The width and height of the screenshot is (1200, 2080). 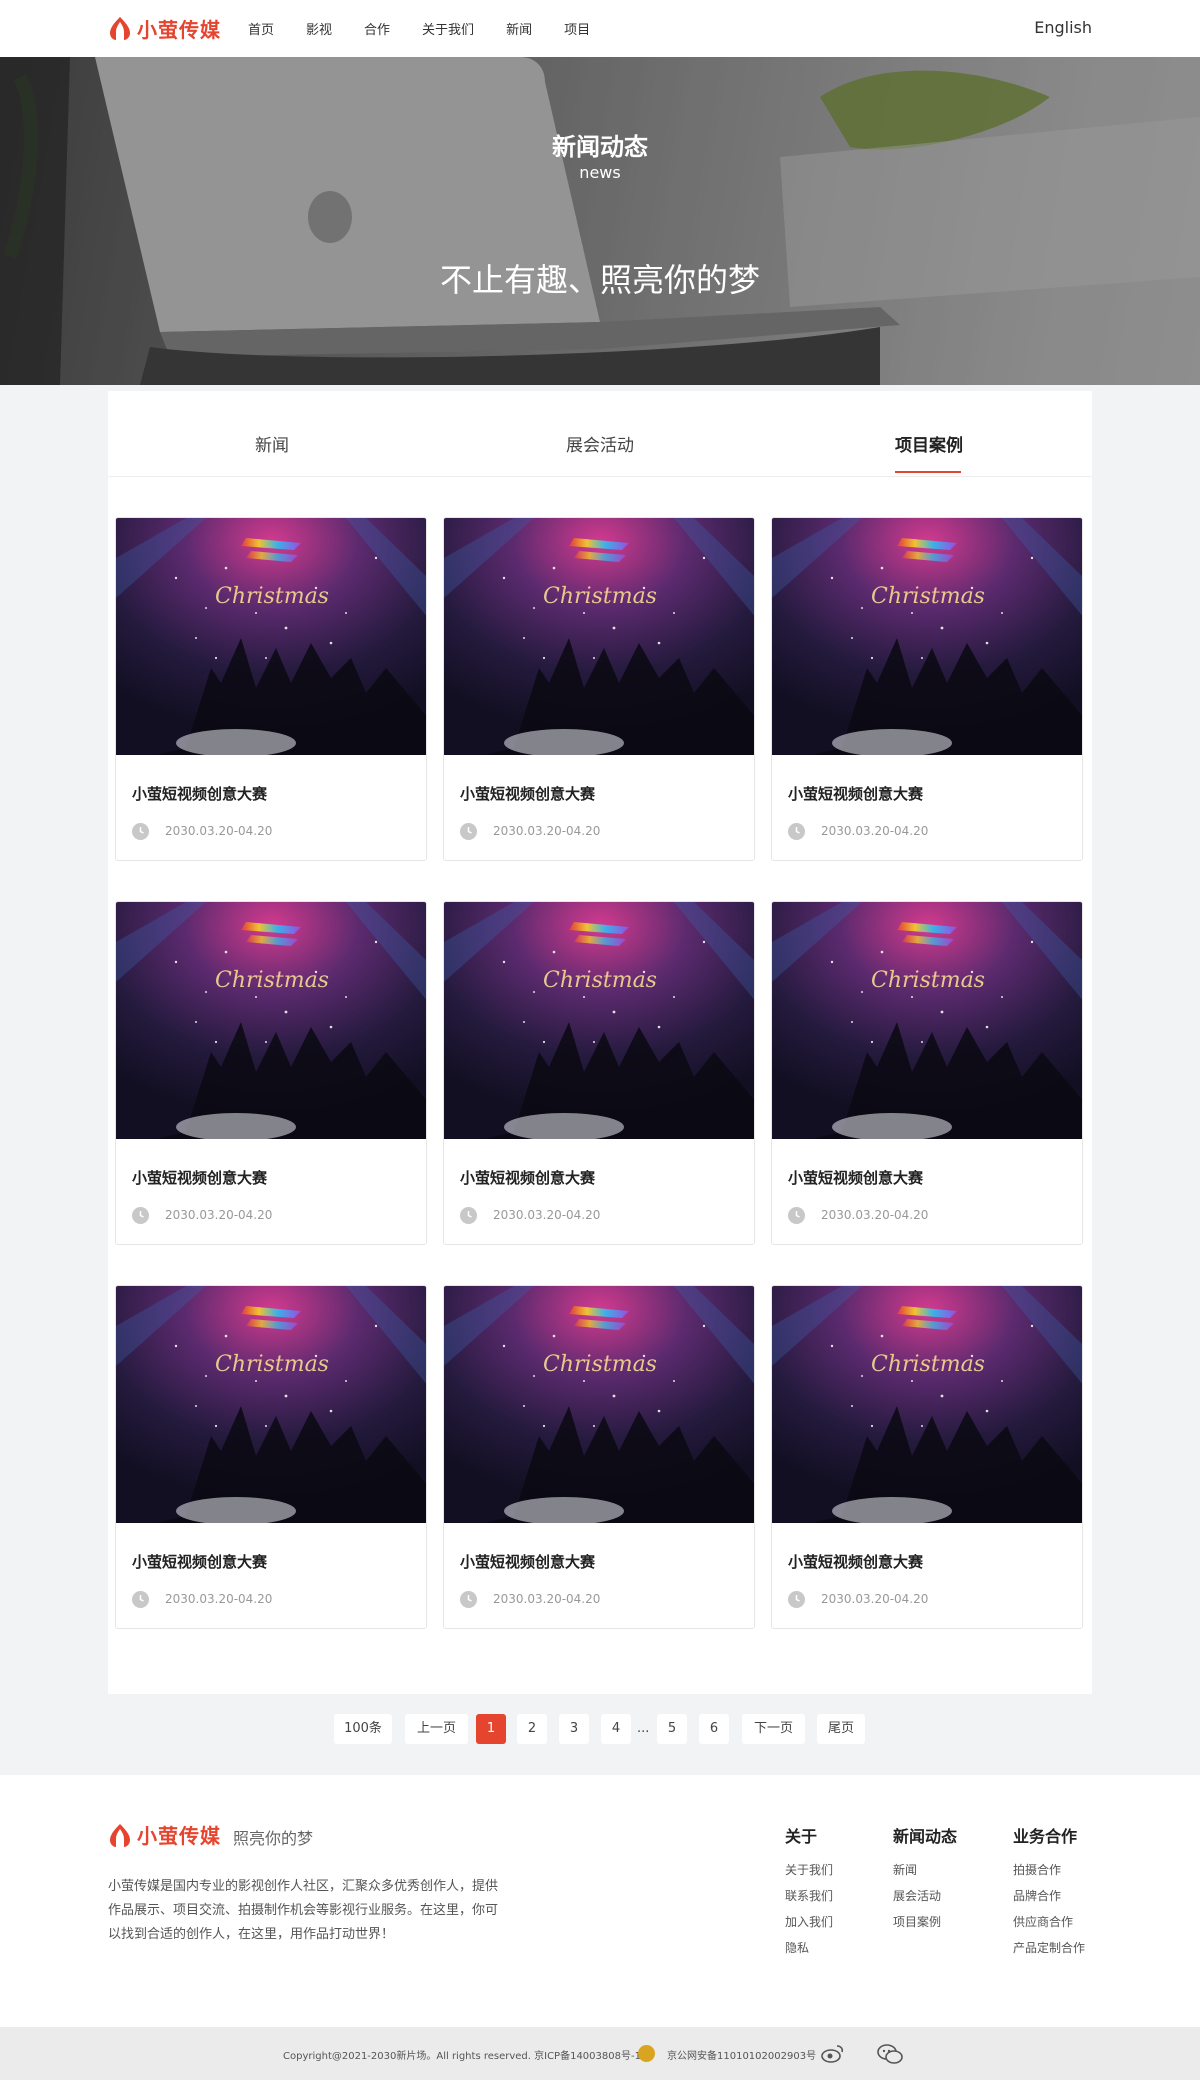 What do you see at coordinates (833, 2053) in the screenshot?
I see `weibo-icon` at bounding box center [833, 2053].